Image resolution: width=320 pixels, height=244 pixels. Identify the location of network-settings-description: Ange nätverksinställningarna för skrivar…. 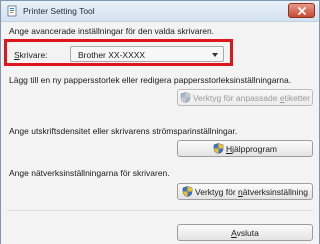
(89, 173).